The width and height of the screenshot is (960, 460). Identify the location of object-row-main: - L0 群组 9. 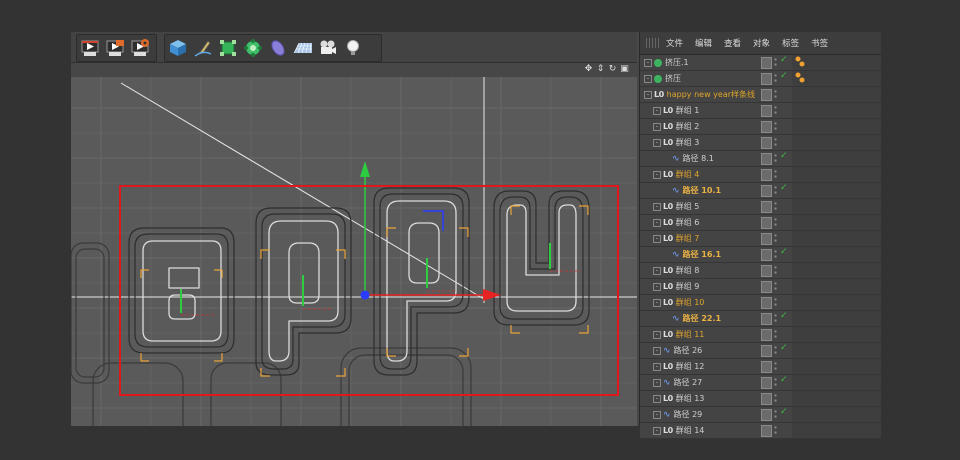
(700, 286).